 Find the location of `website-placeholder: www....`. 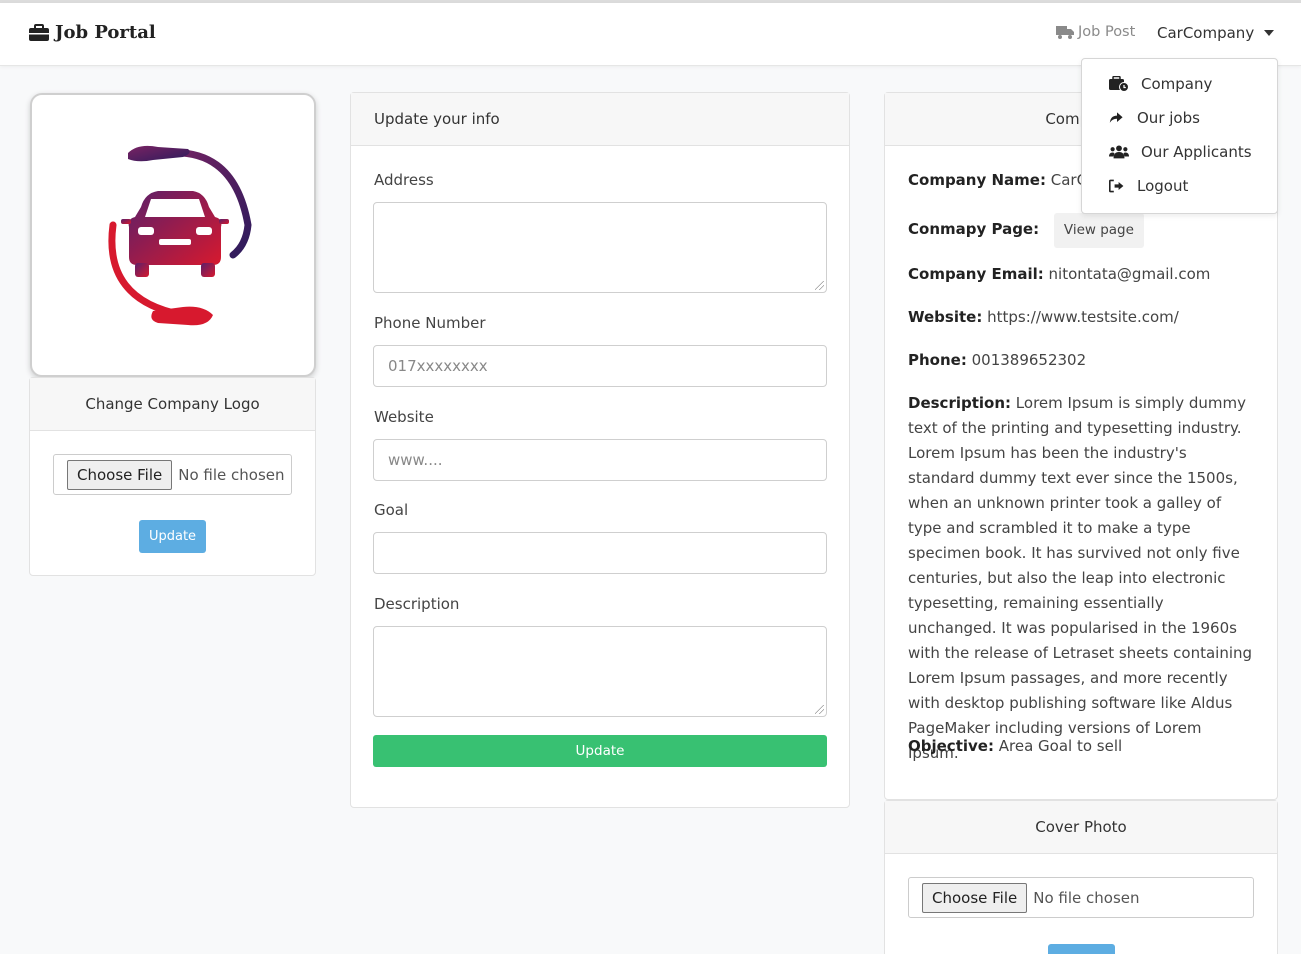

website-placeholder: www.... is located at coordinates (415, 460).